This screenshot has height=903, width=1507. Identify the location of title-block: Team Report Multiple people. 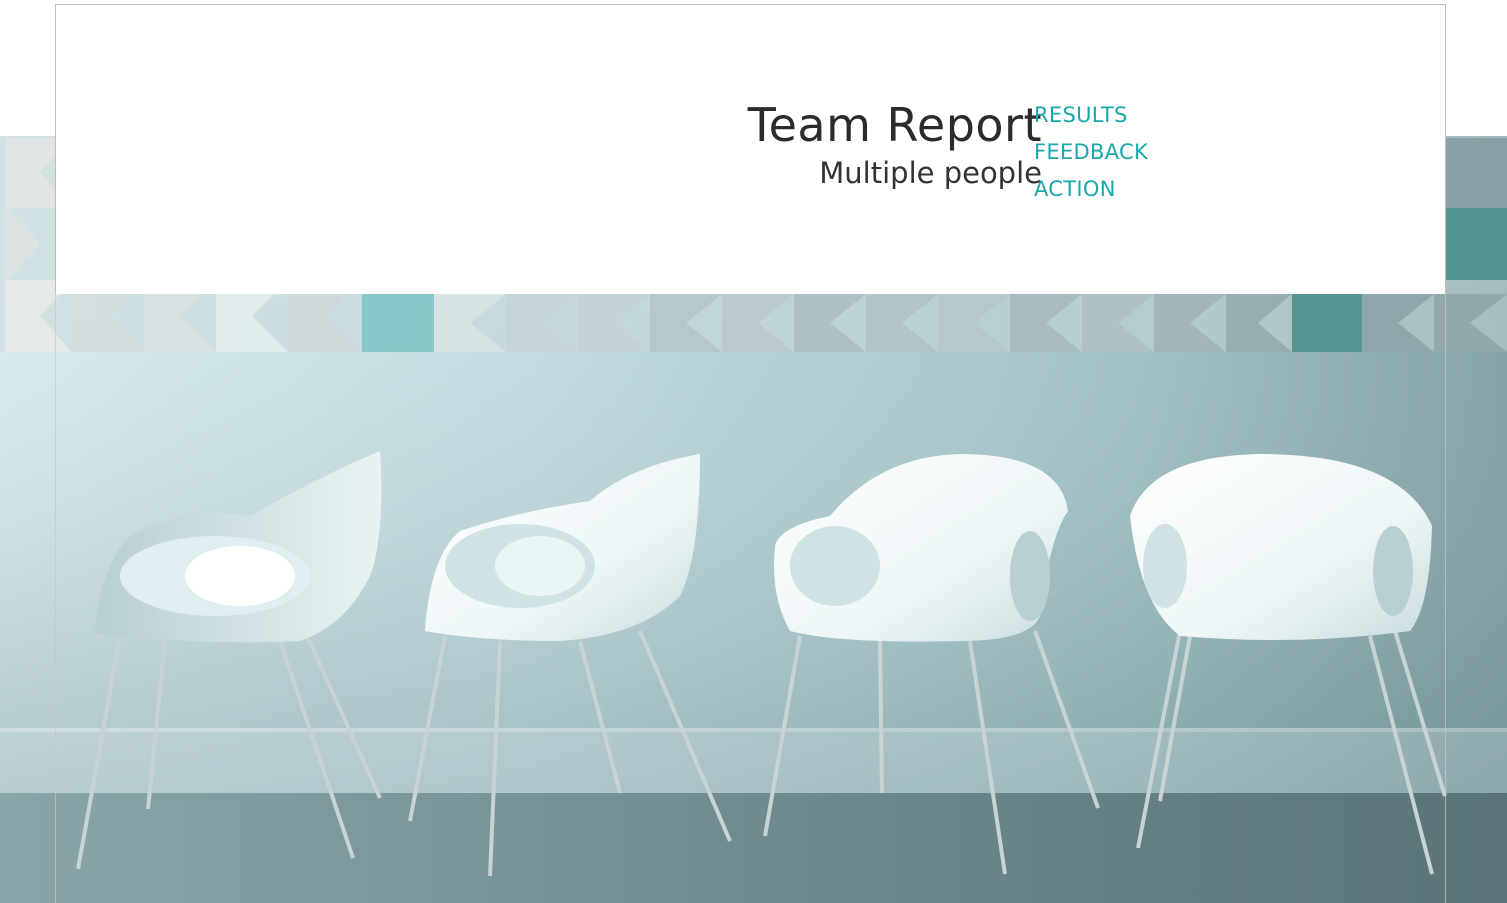
(895, 143).